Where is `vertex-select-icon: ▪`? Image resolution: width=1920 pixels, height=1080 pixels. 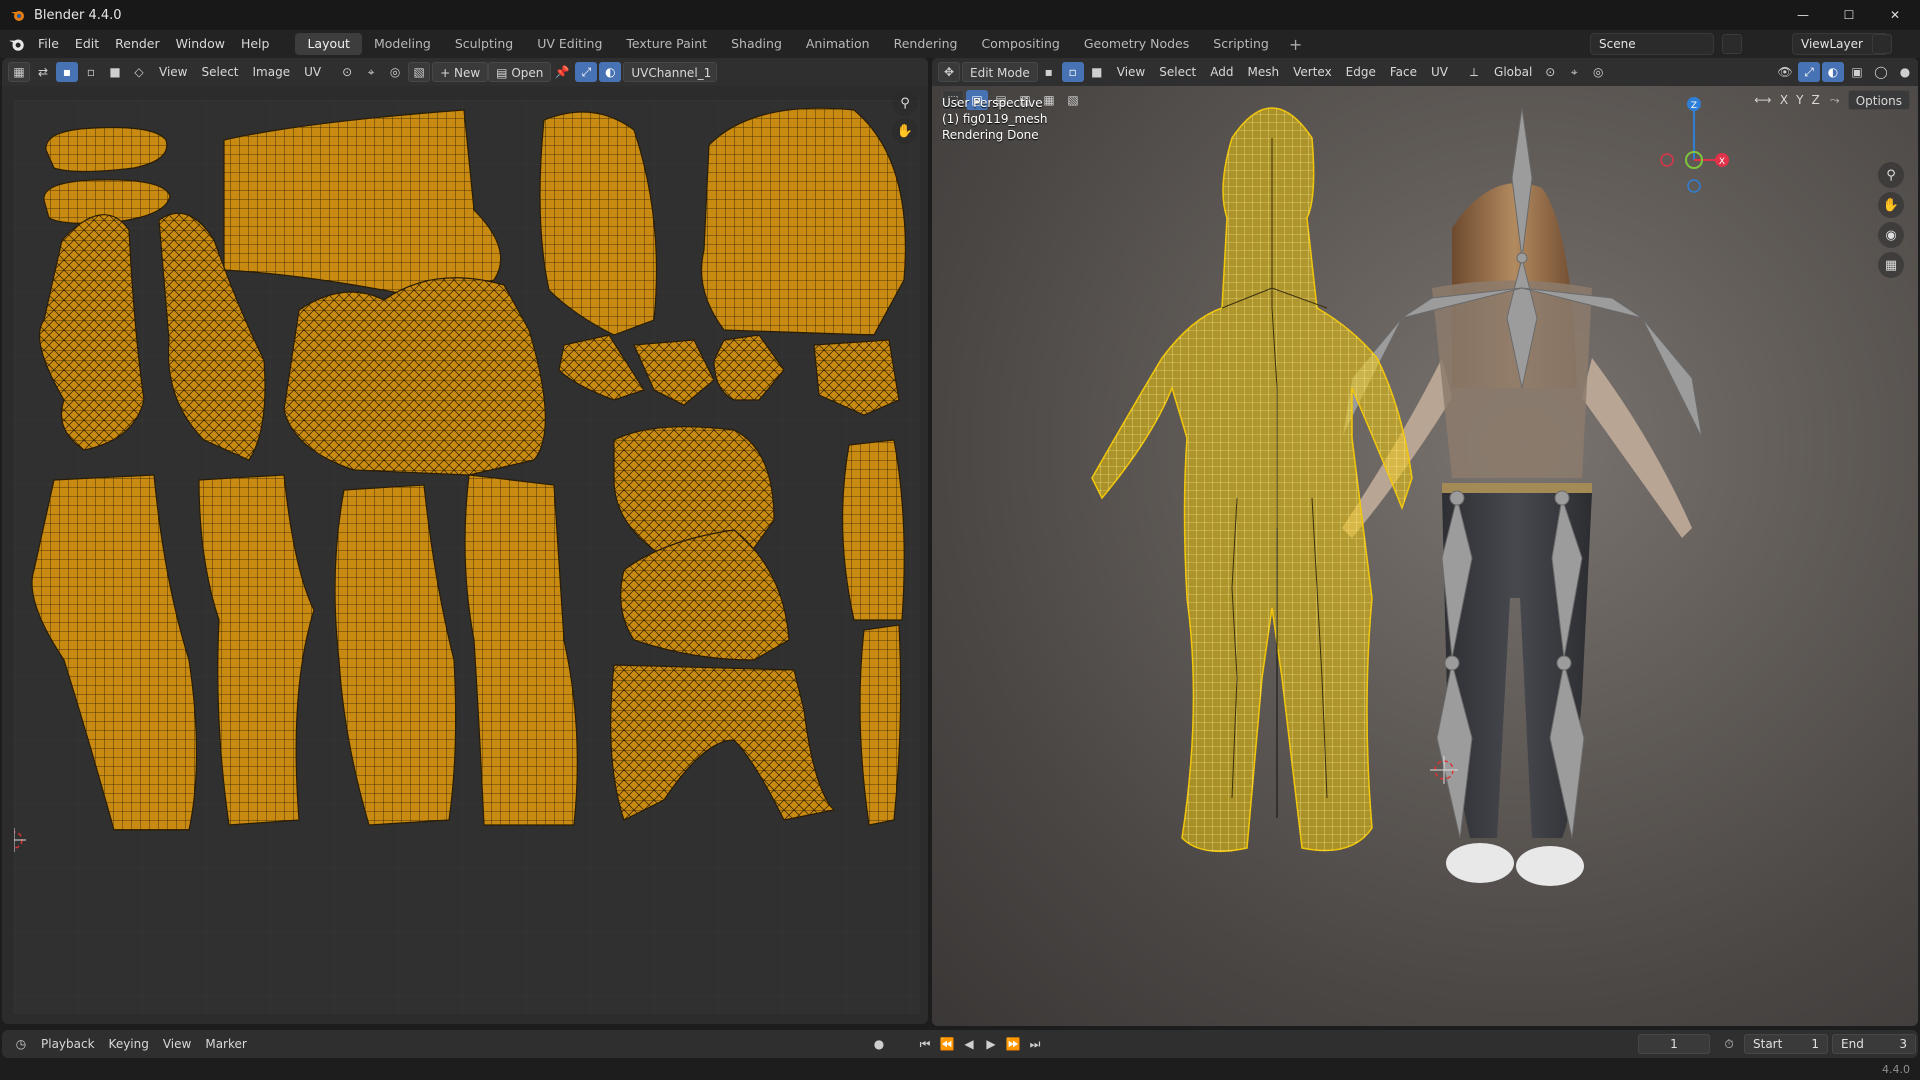
vertex-select-icon: ▪ is located at coordinates (67, 72).